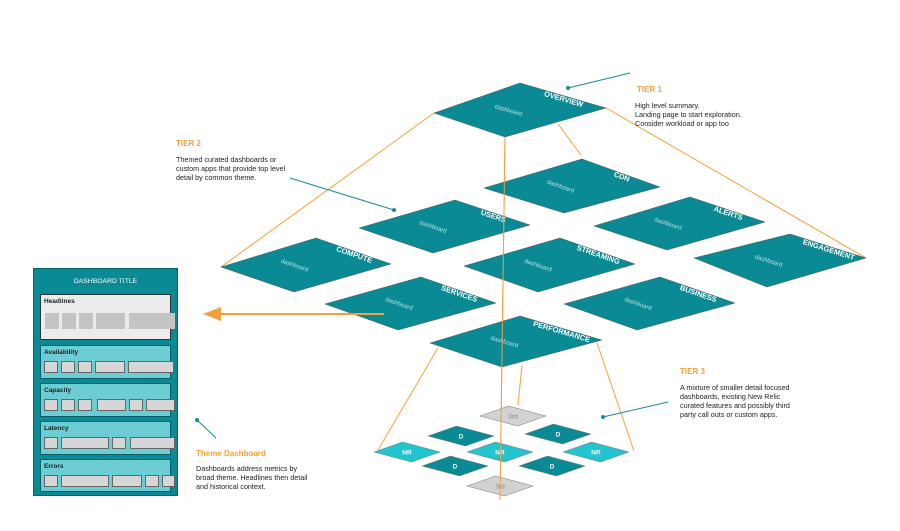 The height and width of the screenshot is (531, 900). Describe the element at coordinates (216, 177) in the screenshot. I see `tier2-line: detail by common theme.` at that location.